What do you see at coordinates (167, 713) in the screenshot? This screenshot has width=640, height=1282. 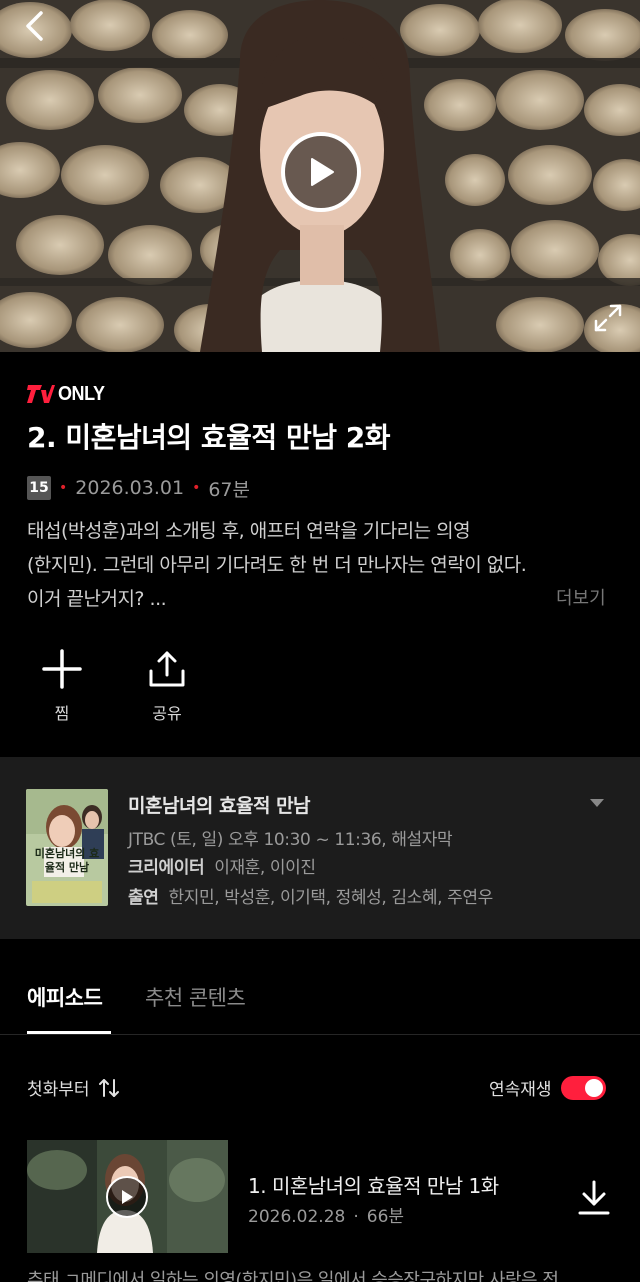 I see `share-label: 공유` at bounding box center [167, 713].